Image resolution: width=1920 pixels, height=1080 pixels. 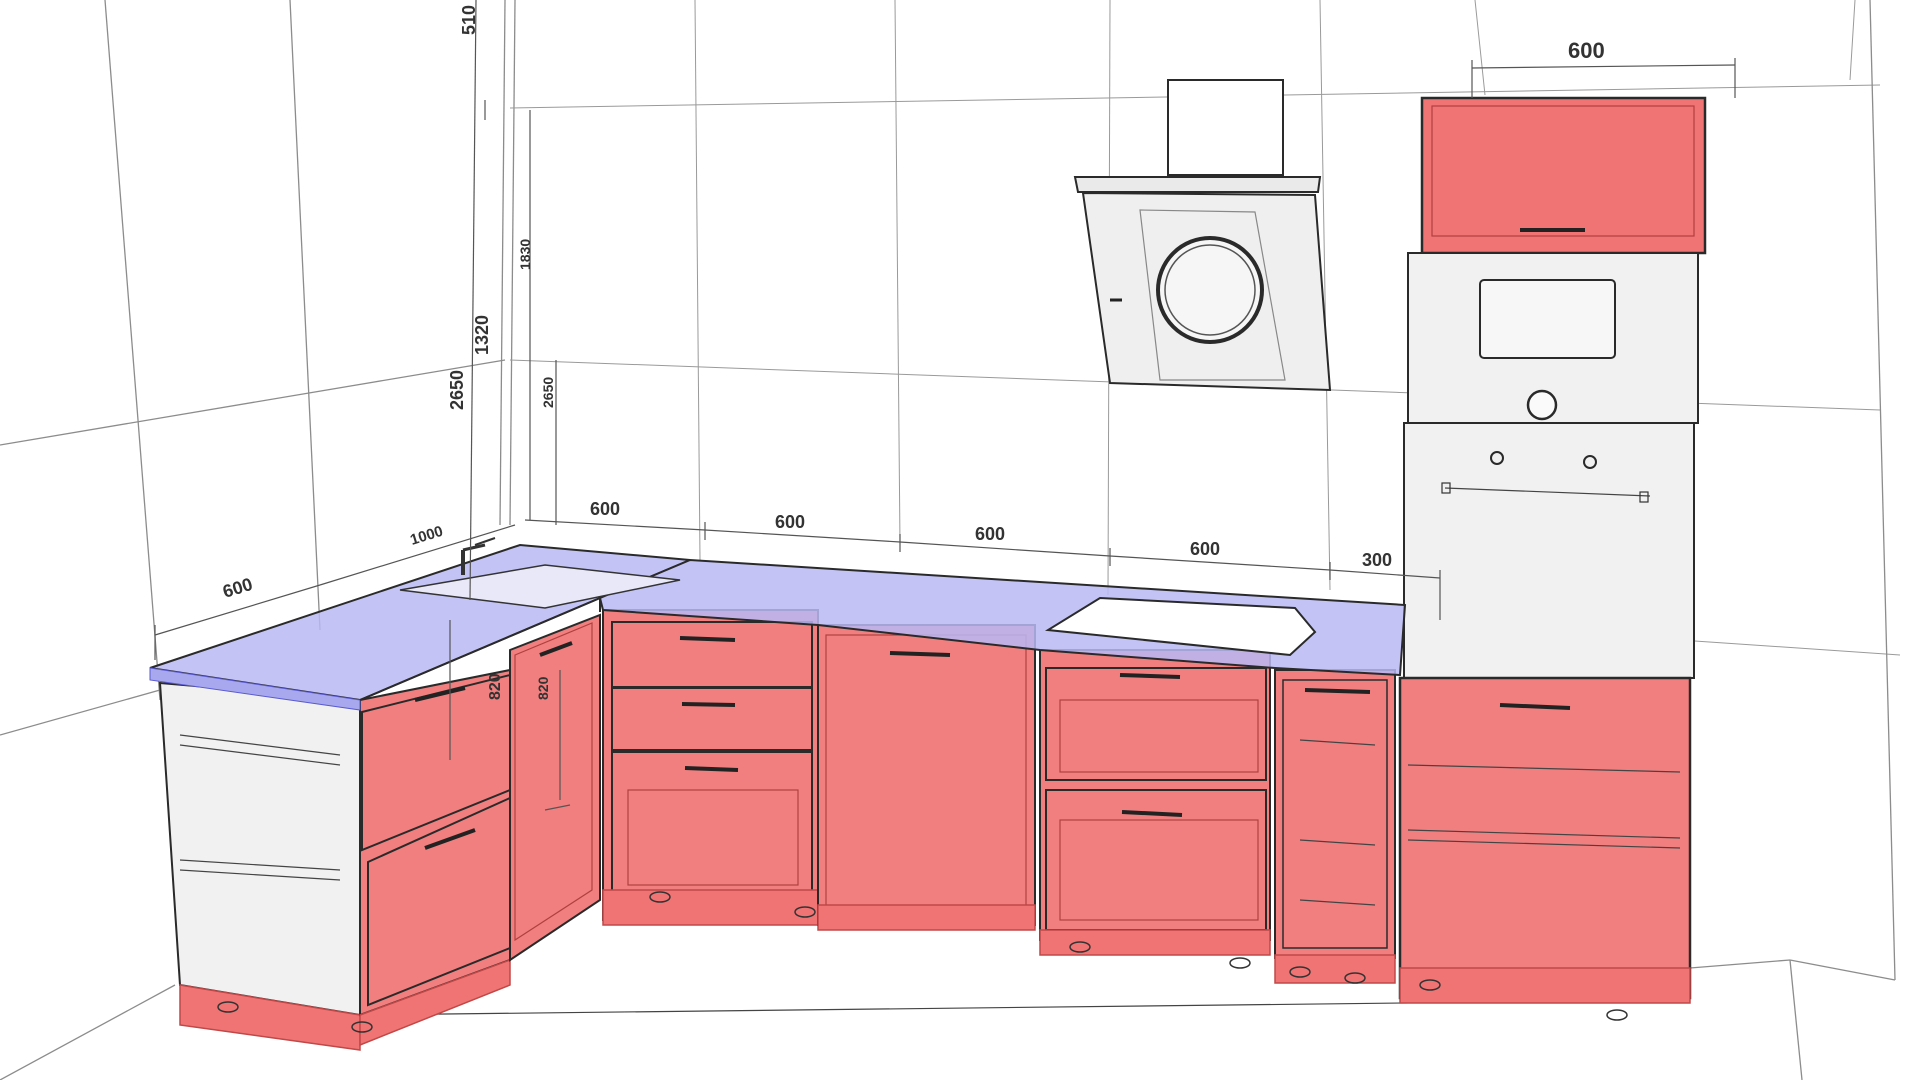 I want to click on base-cabinet-door, so click(x=926, y=777).